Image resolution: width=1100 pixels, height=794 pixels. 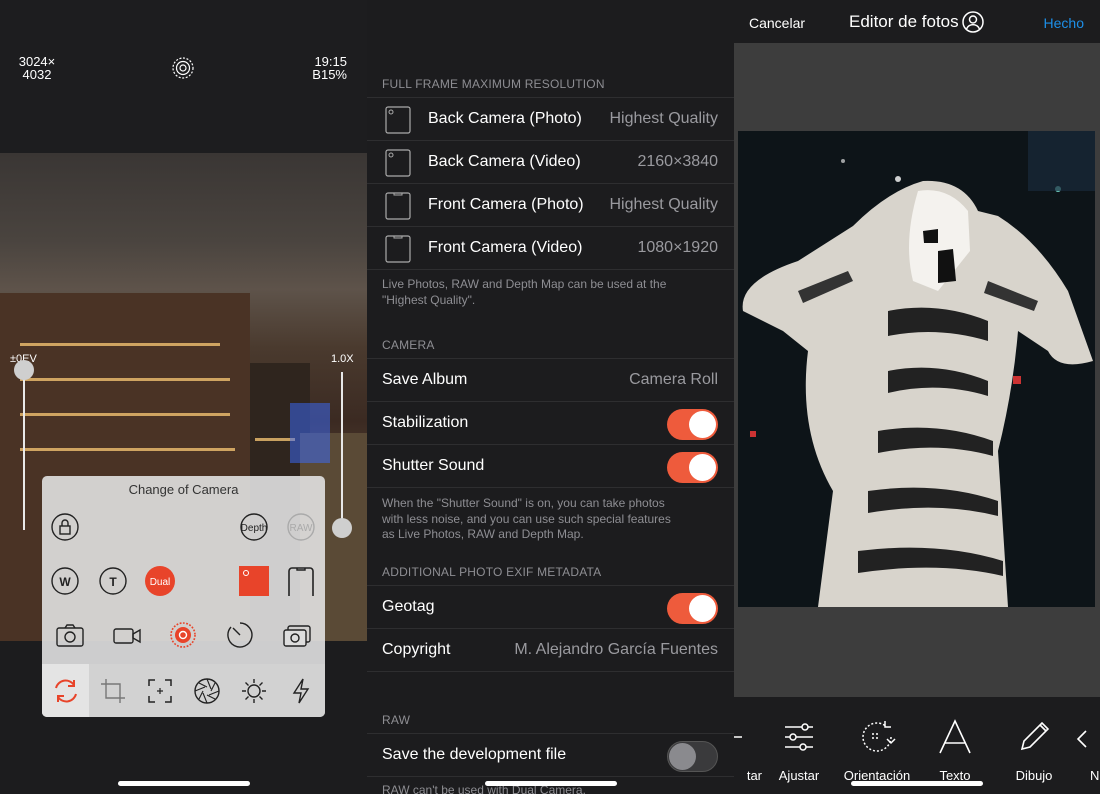 I want to click on camera-settings-icon, so click(x=183, y=68).